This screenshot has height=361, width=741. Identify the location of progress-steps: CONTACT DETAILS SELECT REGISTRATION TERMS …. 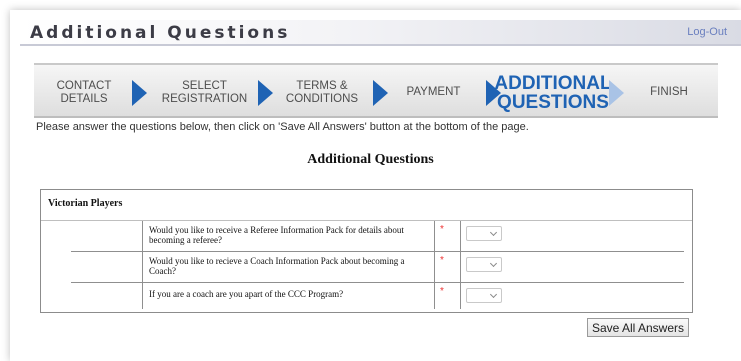
(376, 90).